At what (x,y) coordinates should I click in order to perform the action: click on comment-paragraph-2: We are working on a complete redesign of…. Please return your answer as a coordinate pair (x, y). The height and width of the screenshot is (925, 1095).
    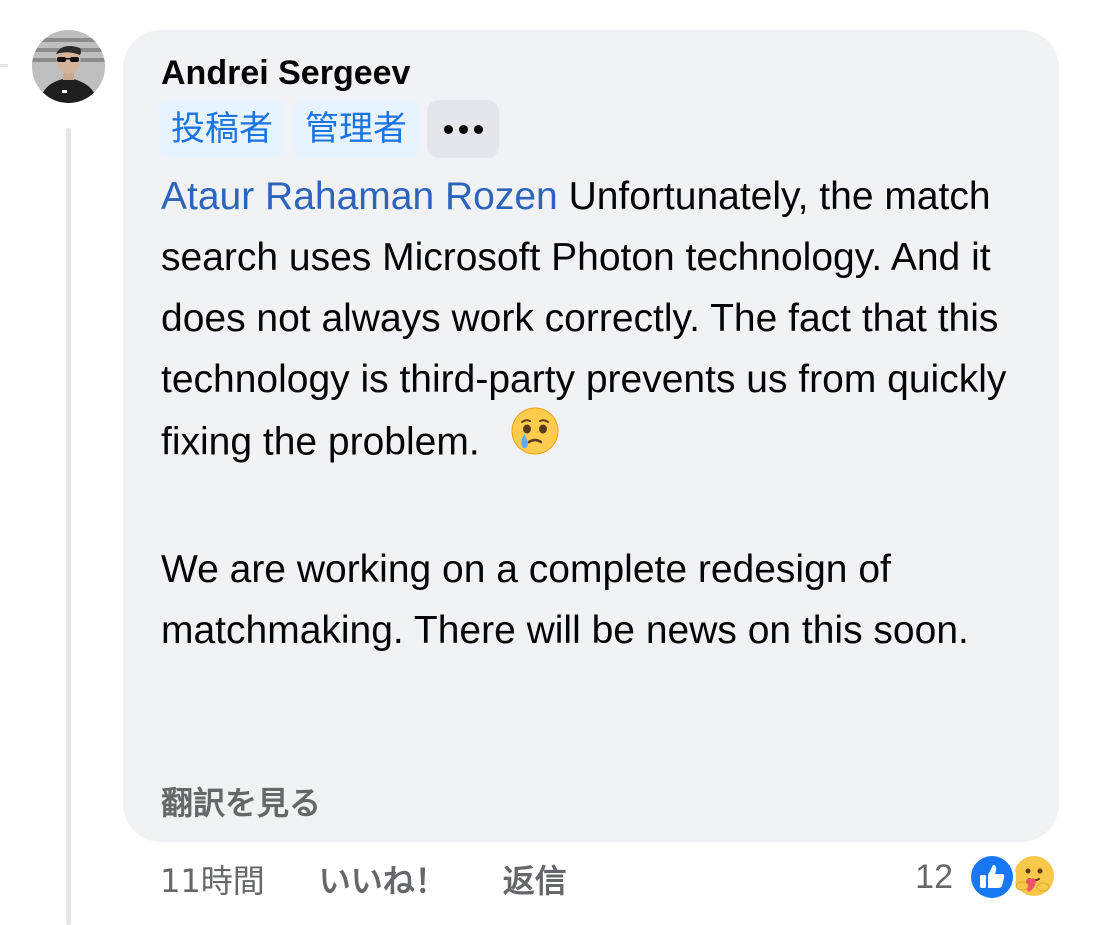
    Looking at the image, I should click on (565, 600).